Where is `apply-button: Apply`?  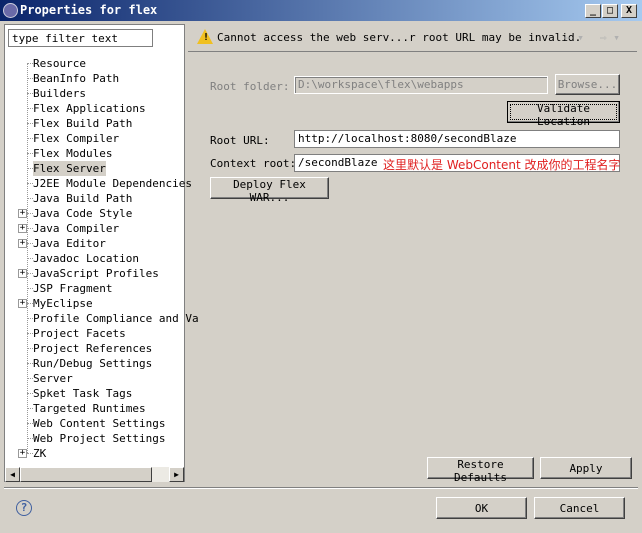
apply-button: Apply is located at coordinates (586, 468).